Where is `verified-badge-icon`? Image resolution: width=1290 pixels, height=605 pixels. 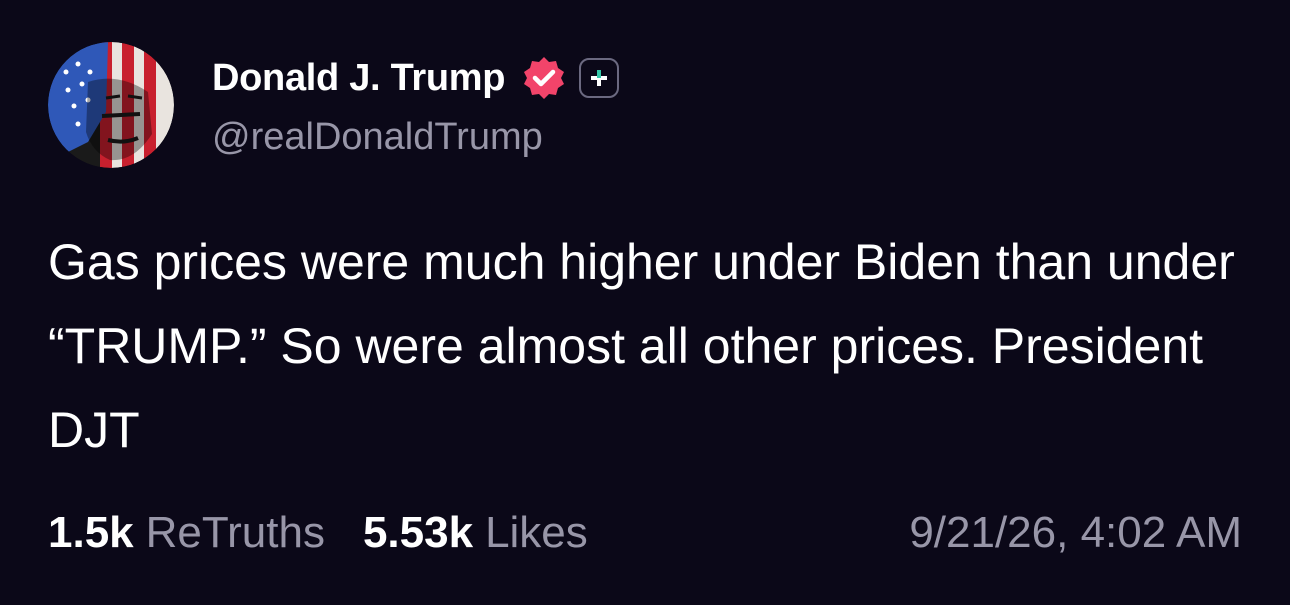
verified-badge-icon is located at coordinates (544, 78).